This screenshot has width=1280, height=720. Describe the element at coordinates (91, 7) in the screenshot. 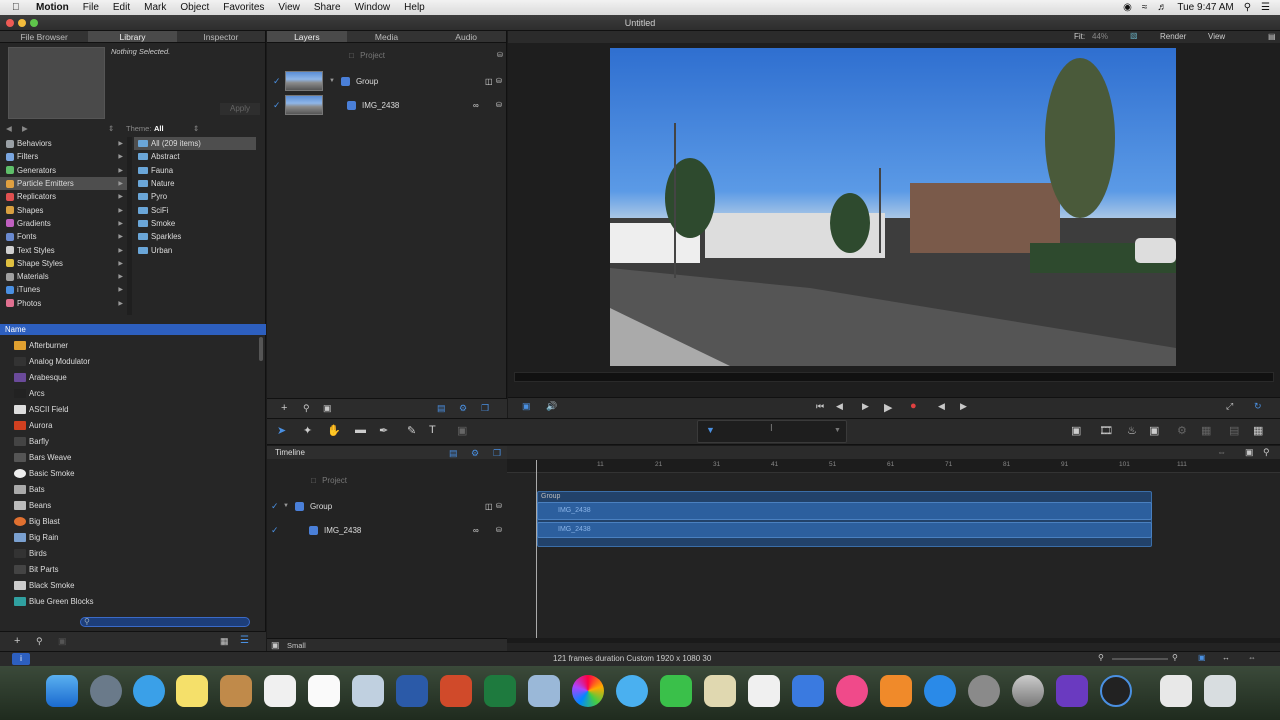

I see `menu-file: File` at that location.